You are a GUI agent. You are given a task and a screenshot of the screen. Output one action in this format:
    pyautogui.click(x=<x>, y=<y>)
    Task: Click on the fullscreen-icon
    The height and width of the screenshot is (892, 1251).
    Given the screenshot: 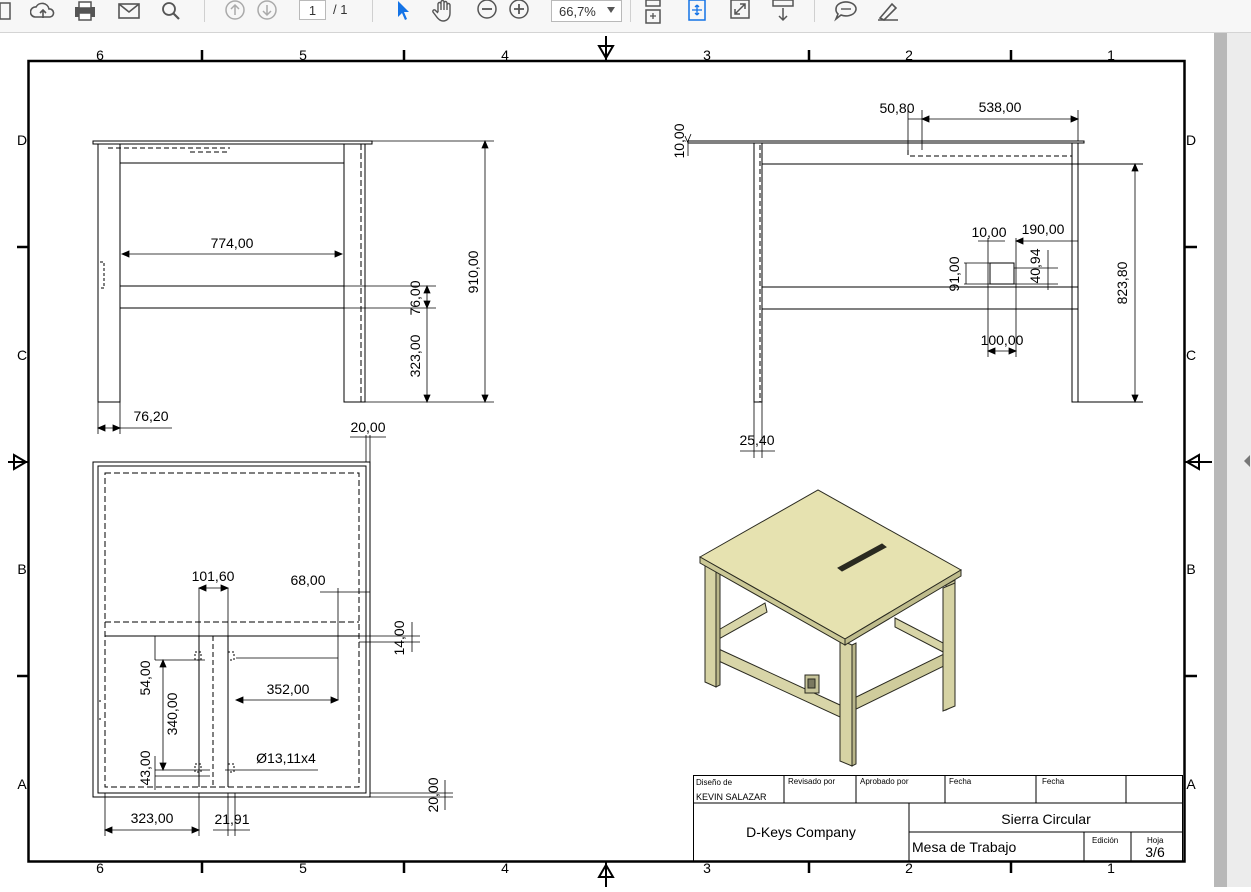 What is the action you would take?
    pyautogui.click(x=740, y=11)
    